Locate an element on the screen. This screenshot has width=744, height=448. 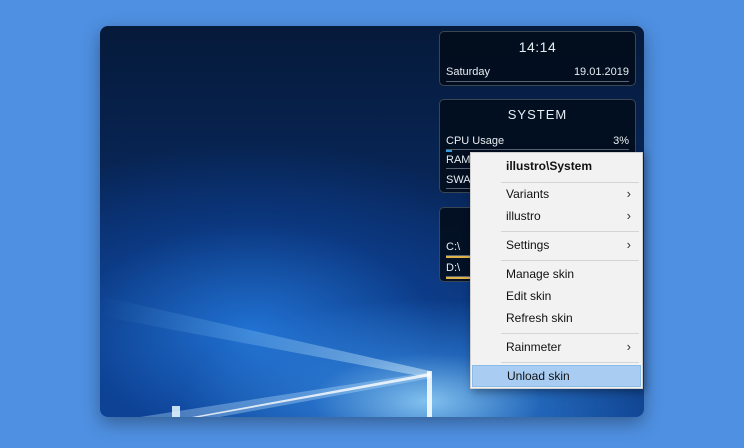
menu-item-illustro-label: illustro is located at coordinates (523, 216).